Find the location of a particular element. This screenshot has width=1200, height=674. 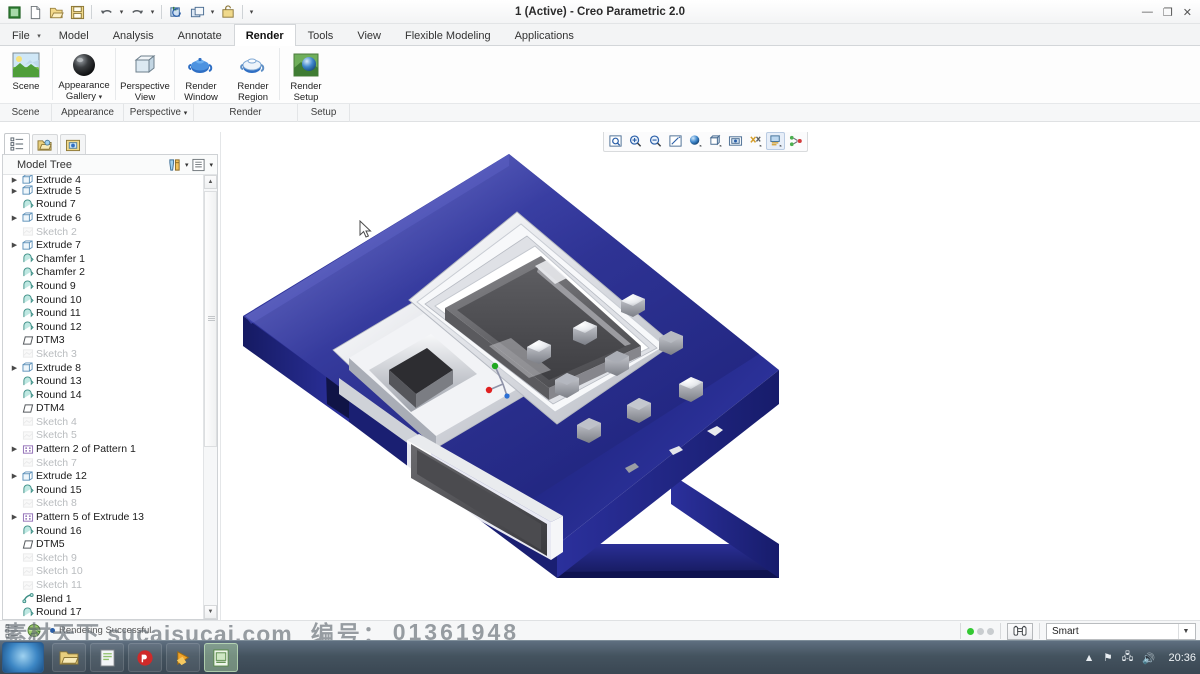

model-tree-item: ▶ Round 14 is located at coordinates (103, 395).